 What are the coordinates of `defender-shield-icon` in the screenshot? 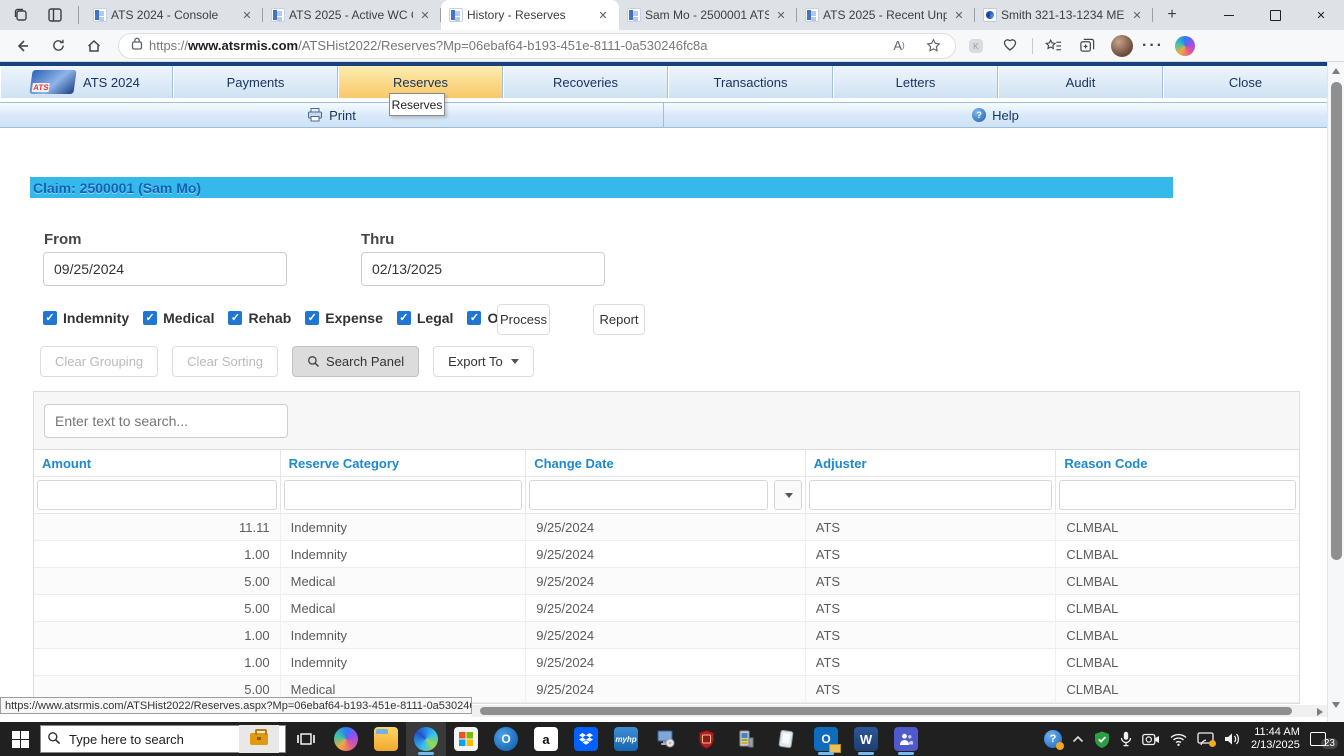 It's located at (1102, 739).